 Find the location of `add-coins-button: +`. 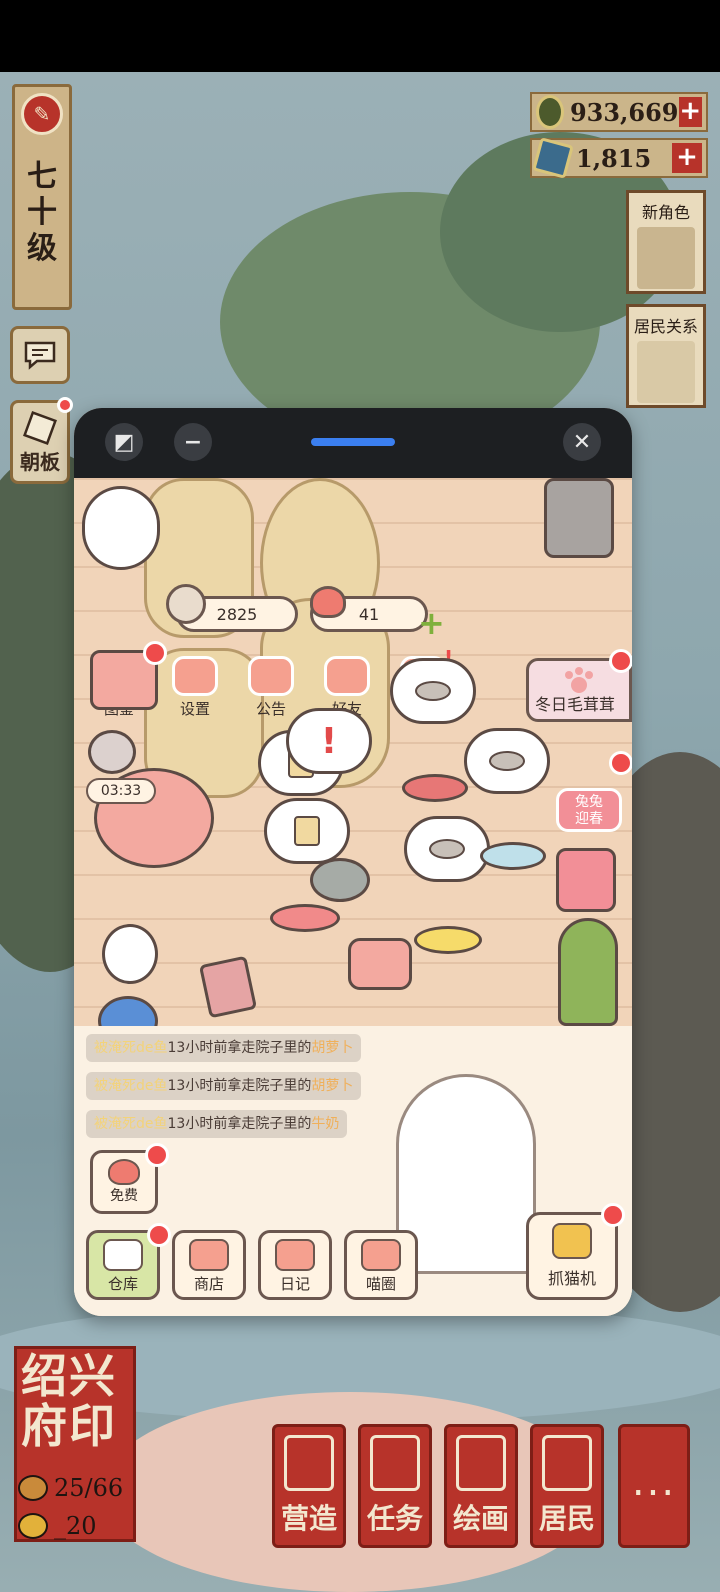

add-coins-button: + is located at coordinates (690, 112).